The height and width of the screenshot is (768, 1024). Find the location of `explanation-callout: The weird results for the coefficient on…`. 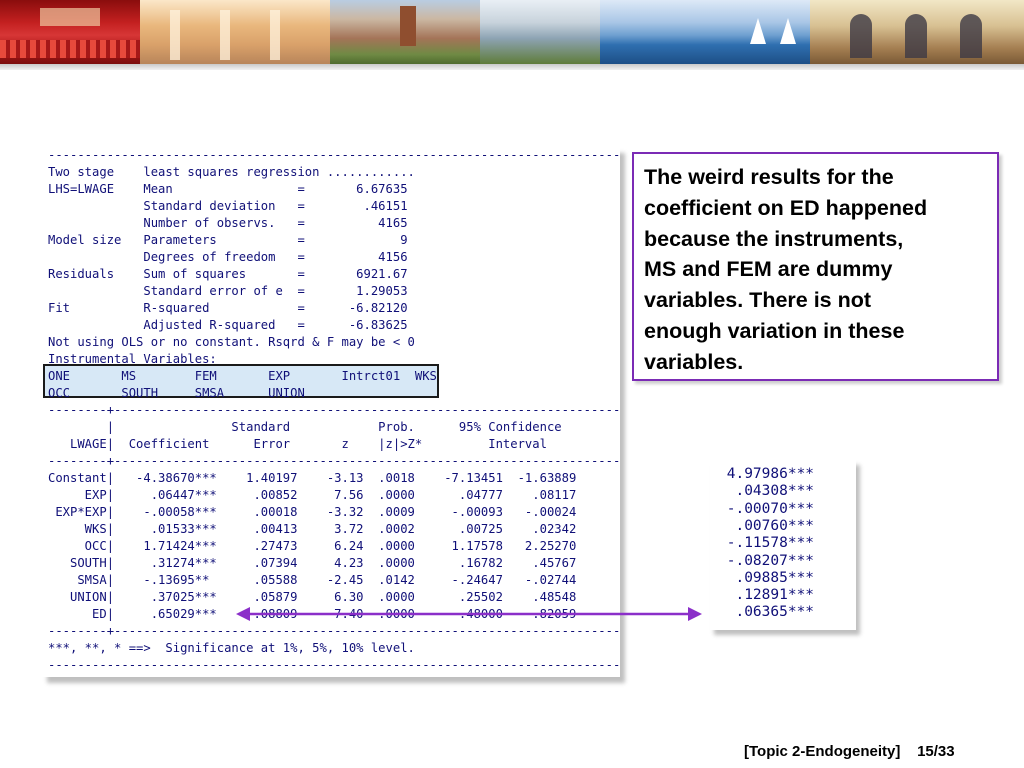

explanation-callout: The weird results for the coefficient on… is located at coordinates (815, 266).